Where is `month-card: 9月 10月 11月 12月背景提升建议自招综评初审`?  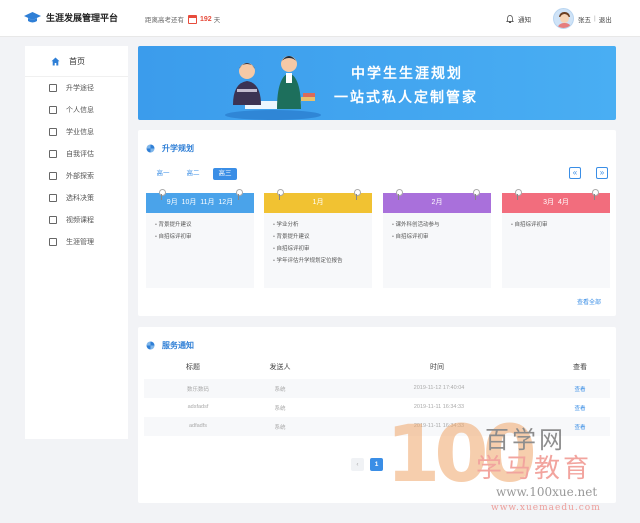 month-card: 9月 10月 11月 12月背景提升建议自招综评初审 is located at coordinates (200, 238).